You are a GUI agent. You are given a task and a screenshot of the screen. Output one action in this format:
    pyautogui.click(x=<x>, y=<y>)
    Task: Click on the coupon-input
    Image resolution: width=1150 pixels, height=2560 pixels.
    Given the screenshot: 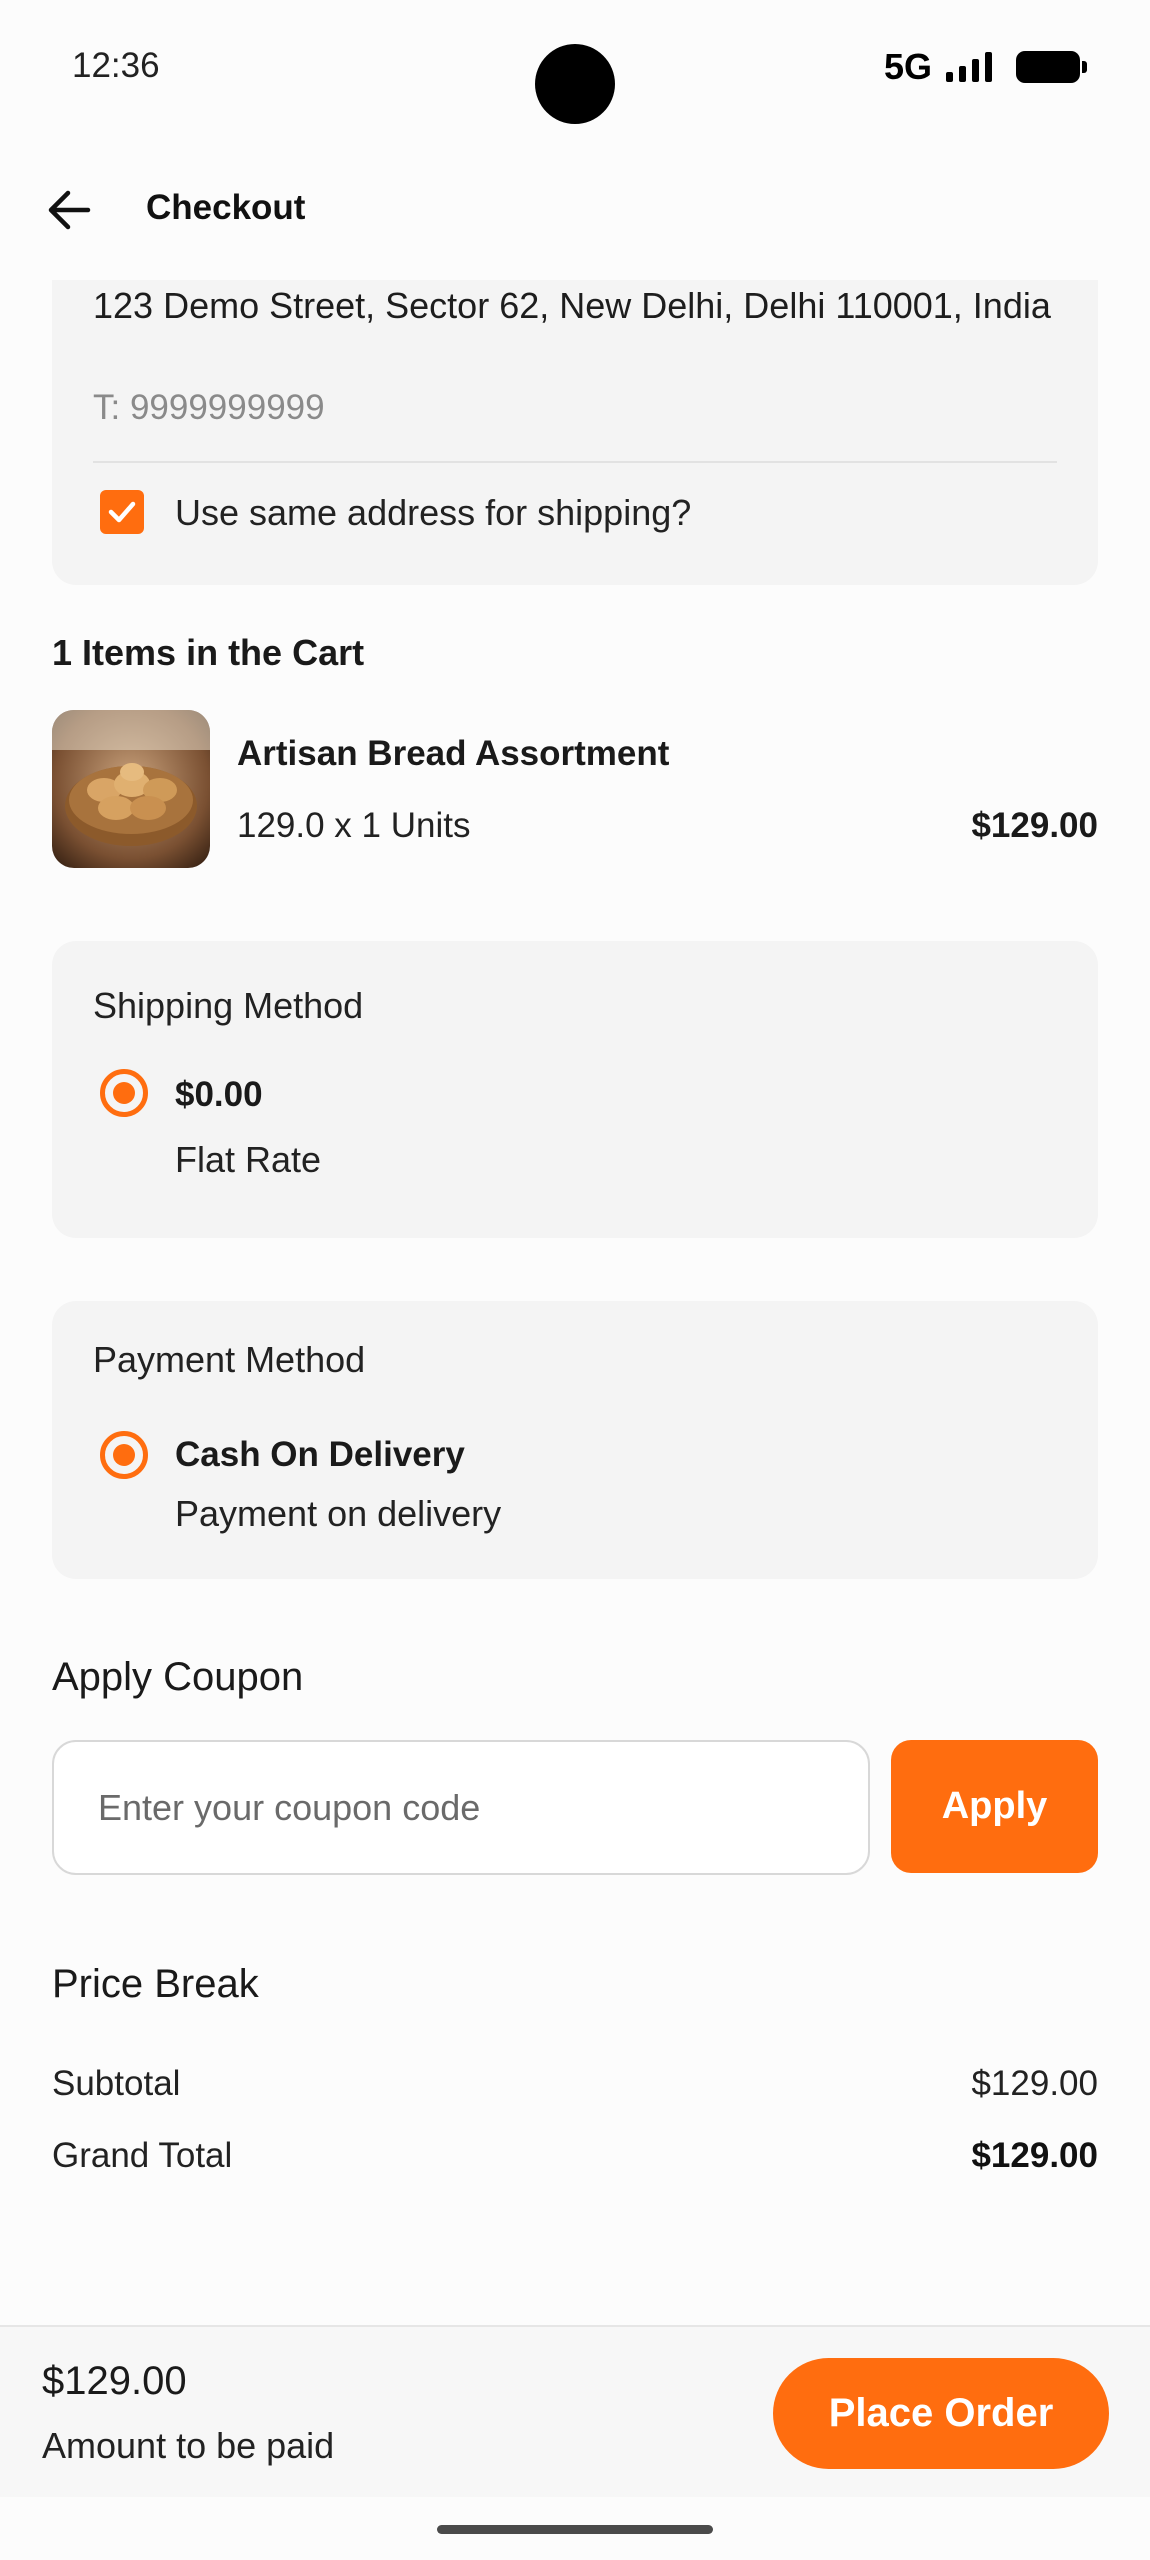 What is the action you would take?
    pyautogui.click(x=461, y=1807)
    